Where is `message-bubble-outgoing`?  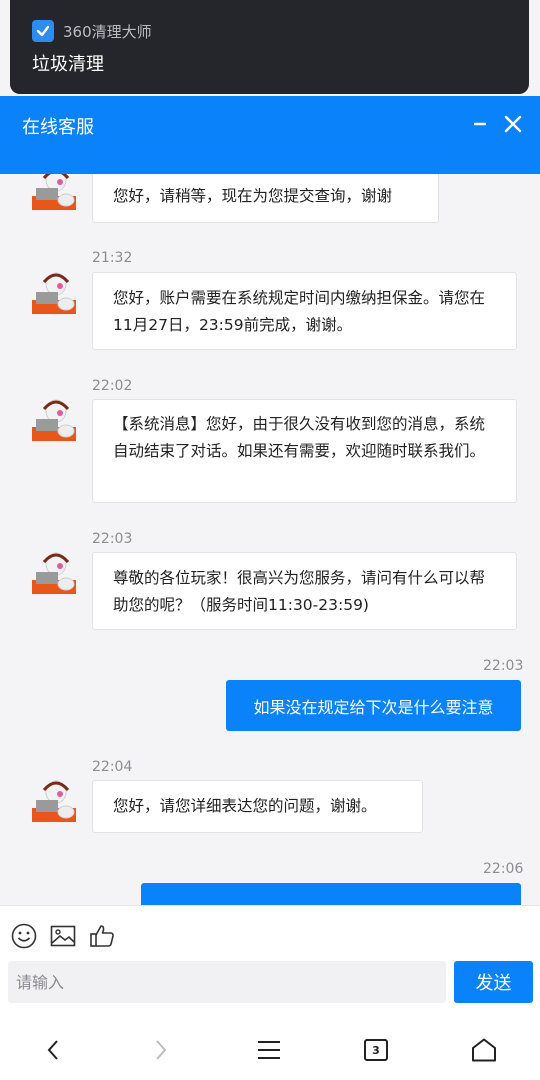 message-bubble-outgoing is located at coordinates (331, 894).